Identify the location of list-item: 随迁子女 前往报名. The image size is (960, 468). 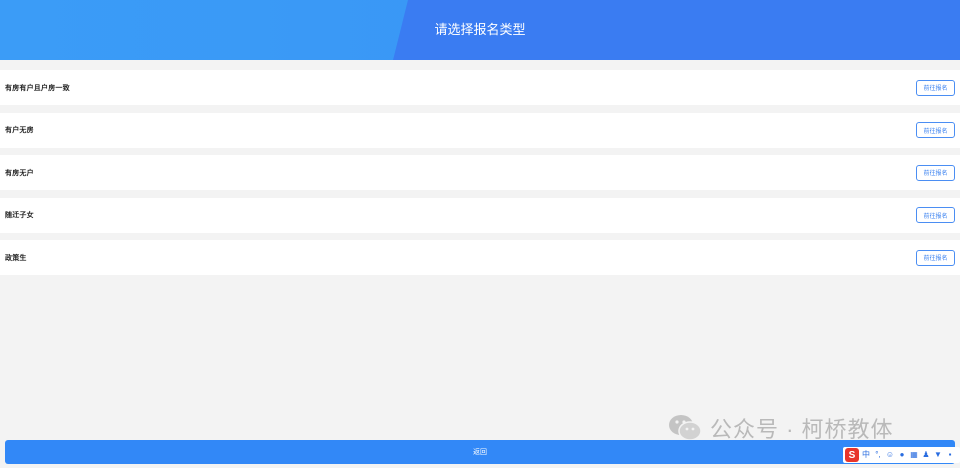
(480, 215).